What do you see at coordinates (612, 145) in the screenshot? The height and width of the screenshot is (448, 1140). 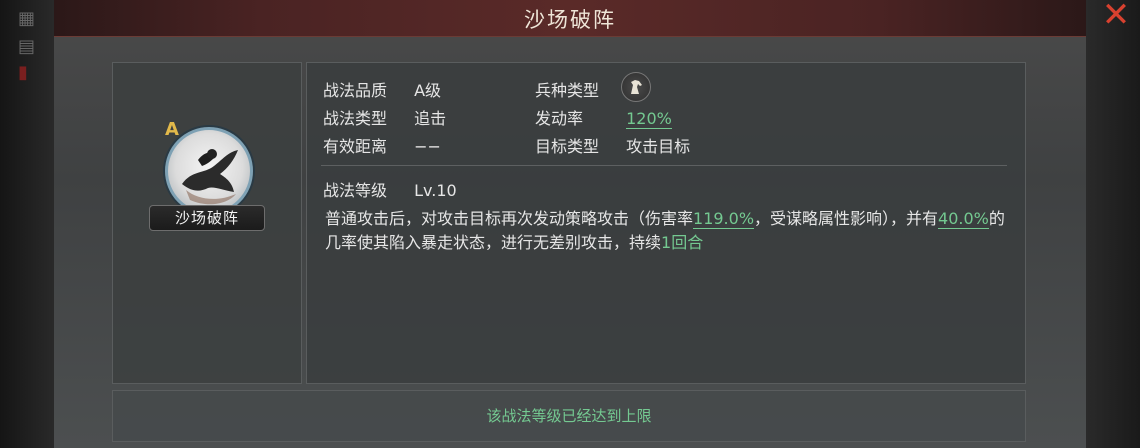 I see `target-row: 目标类型 攻击目标` at bounding box center [612, 145].